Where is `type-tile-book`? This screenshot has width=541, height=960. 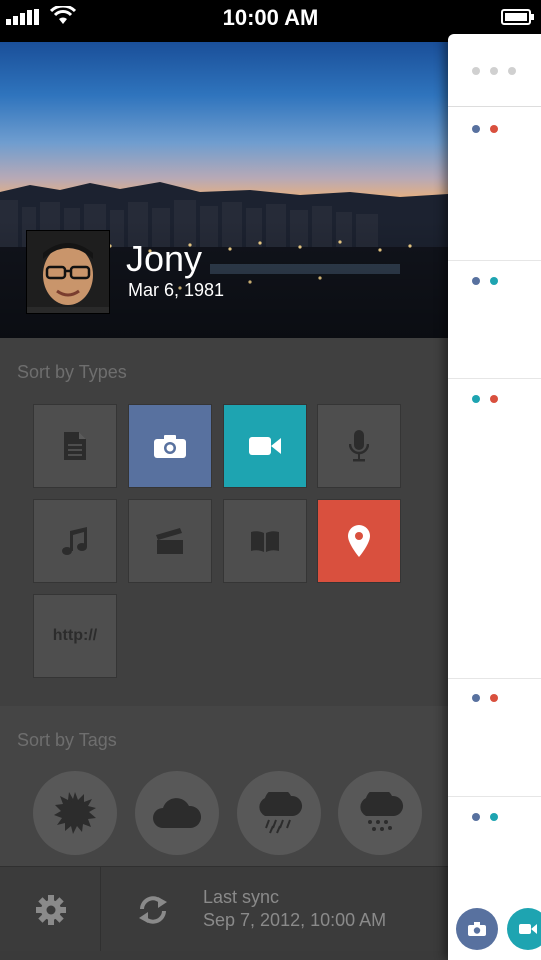
type-tile-book is located at coordinates (265, 541).